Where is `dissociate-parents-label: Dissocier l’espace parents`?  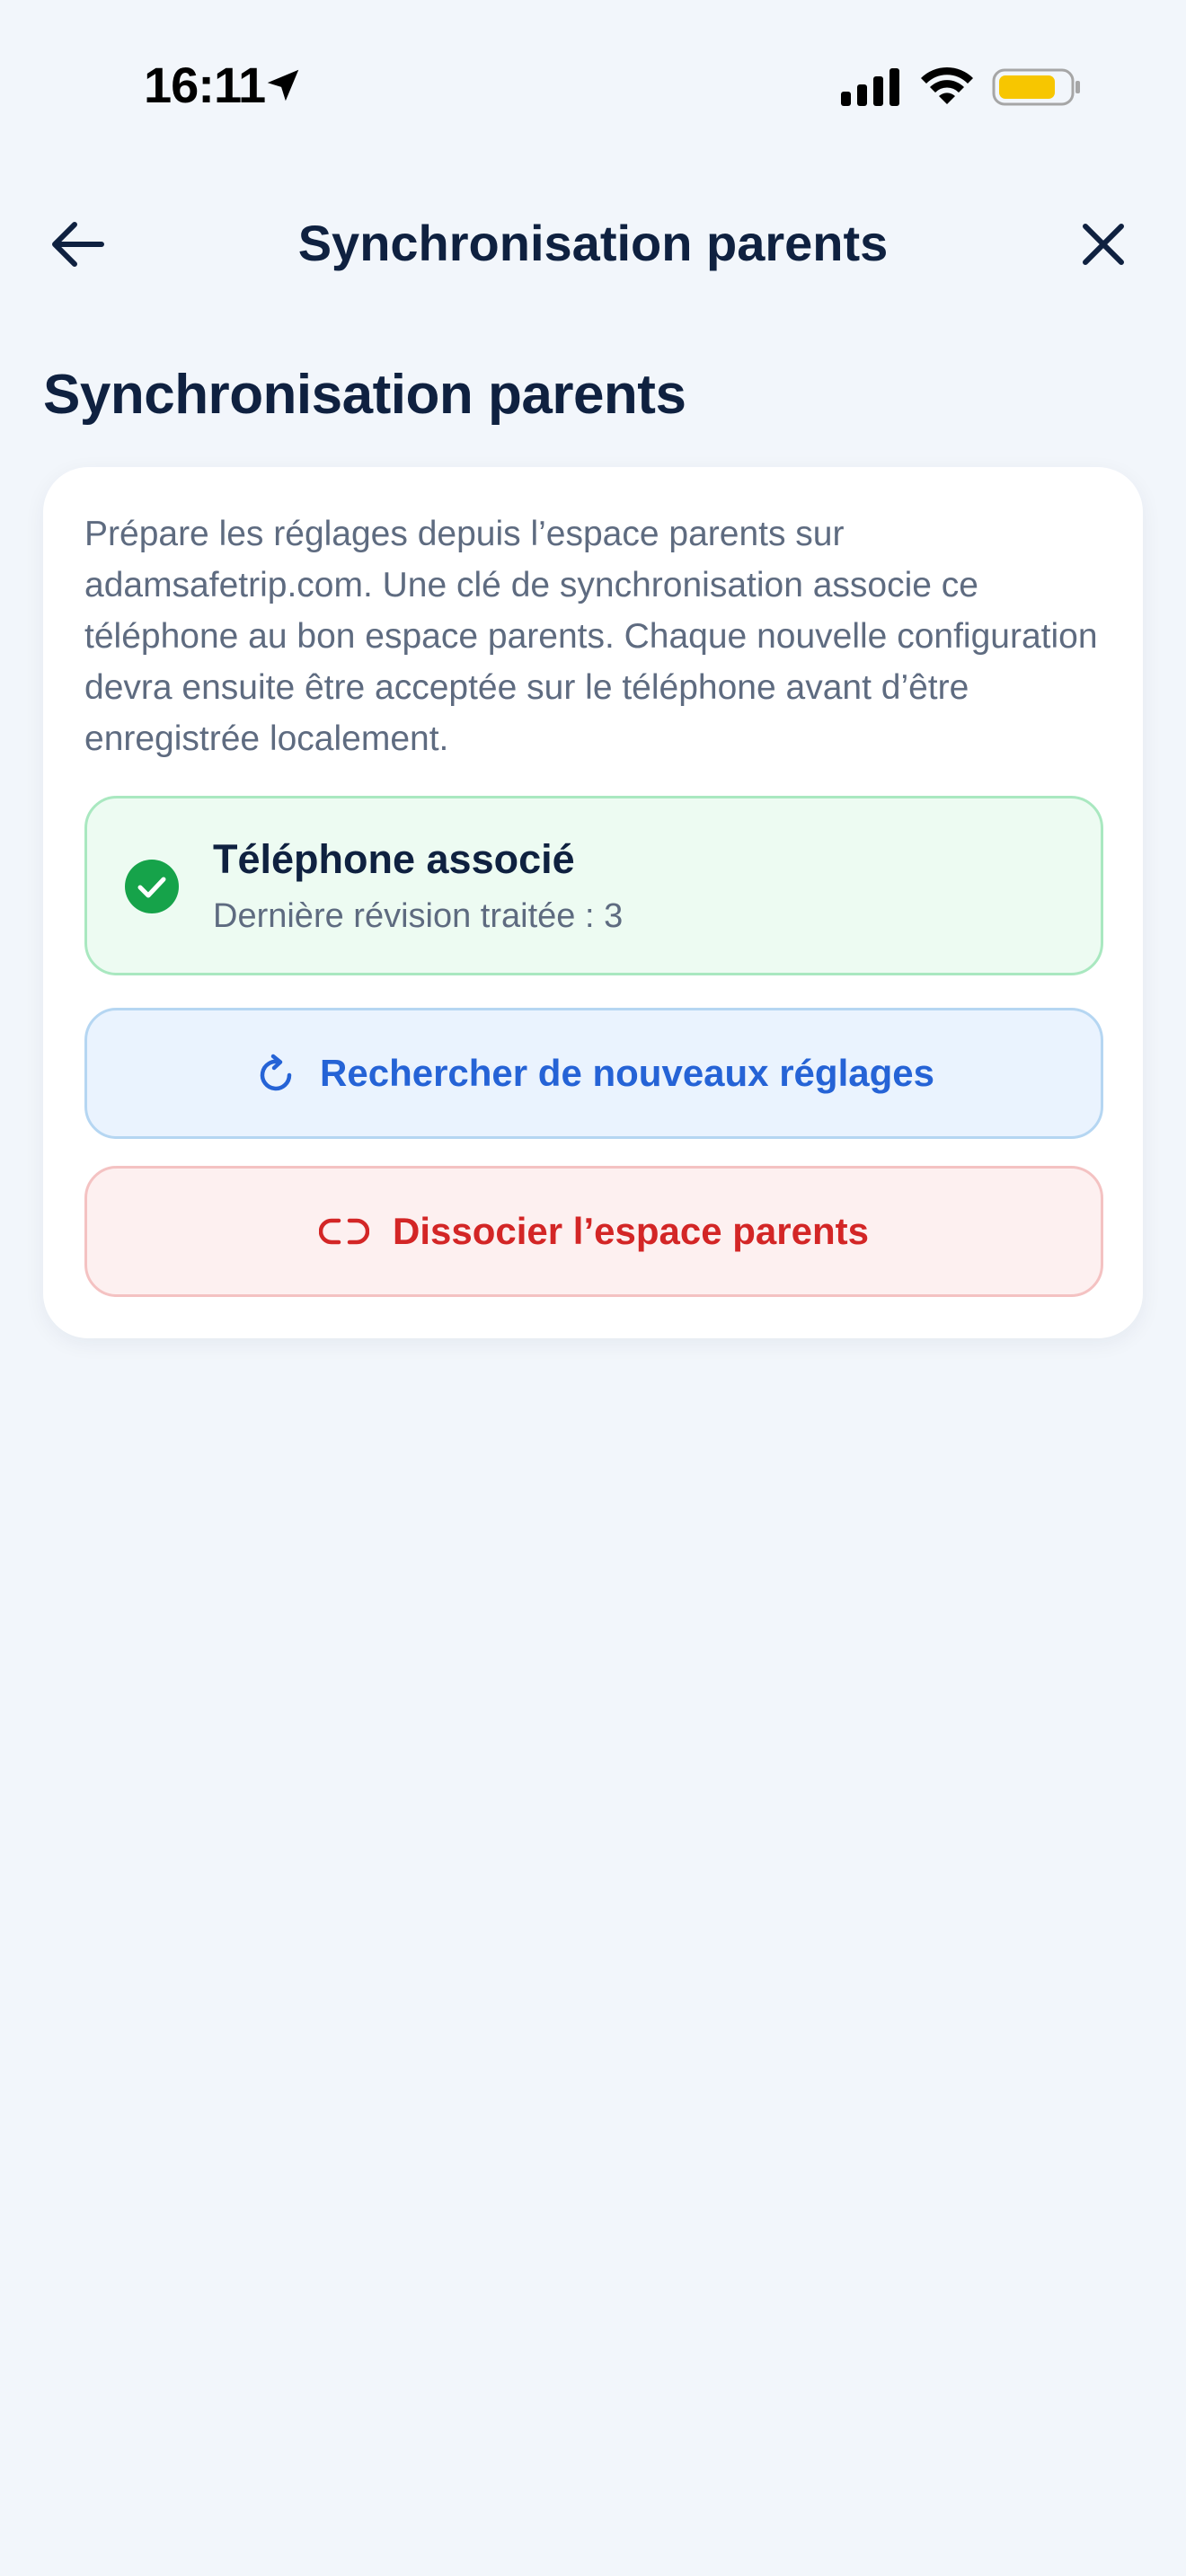
dissociate-parents-label: Dissocier l’espace parents is located at coordinates (631, 1231).